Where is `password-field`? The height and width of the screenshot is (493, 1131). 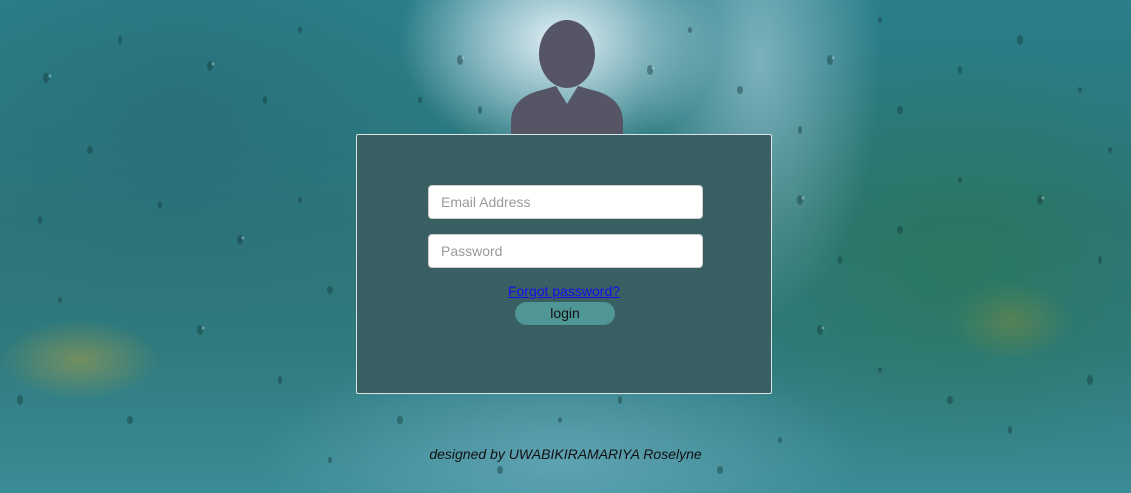
password-field is located at coordinates (565, 251).